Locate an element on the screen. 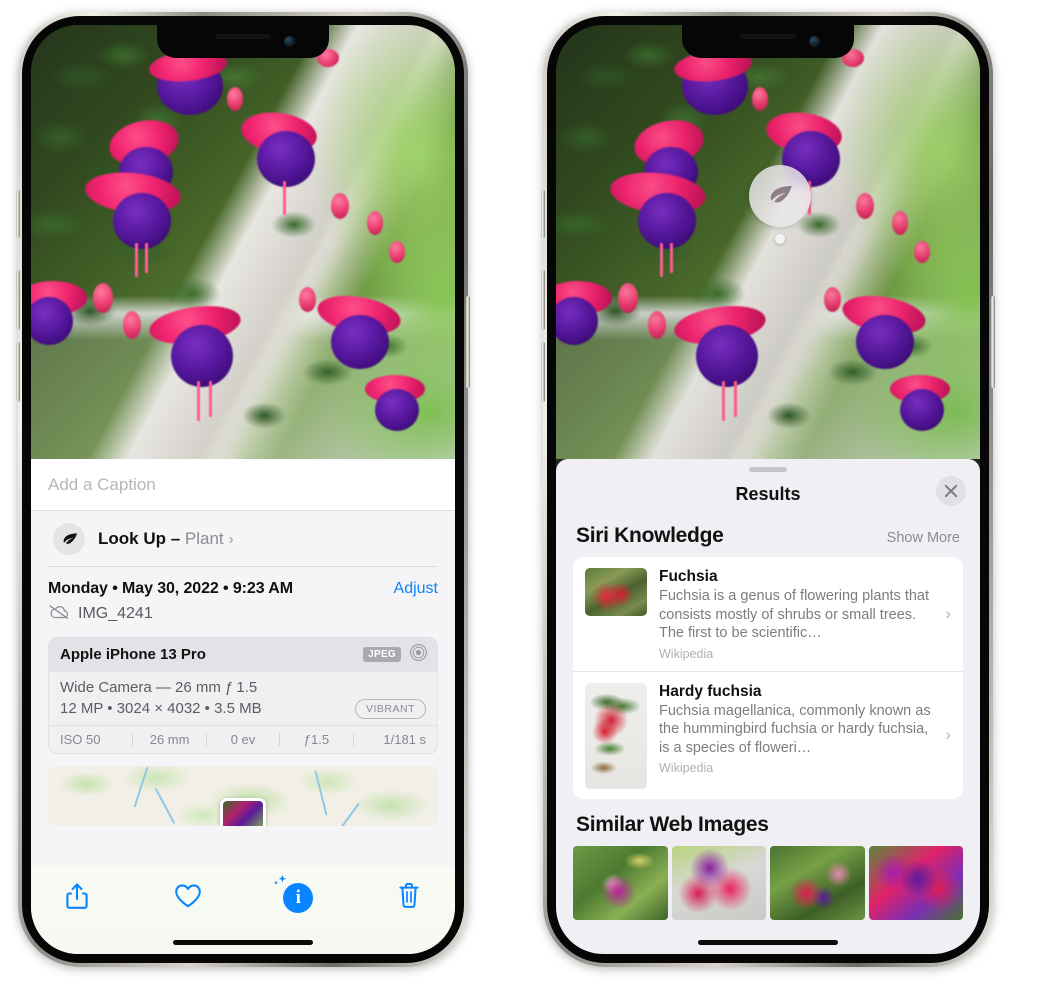 The image size is (1055, 985). exif-aperture: ƒ1.5 is located at coordinates (316, 739).